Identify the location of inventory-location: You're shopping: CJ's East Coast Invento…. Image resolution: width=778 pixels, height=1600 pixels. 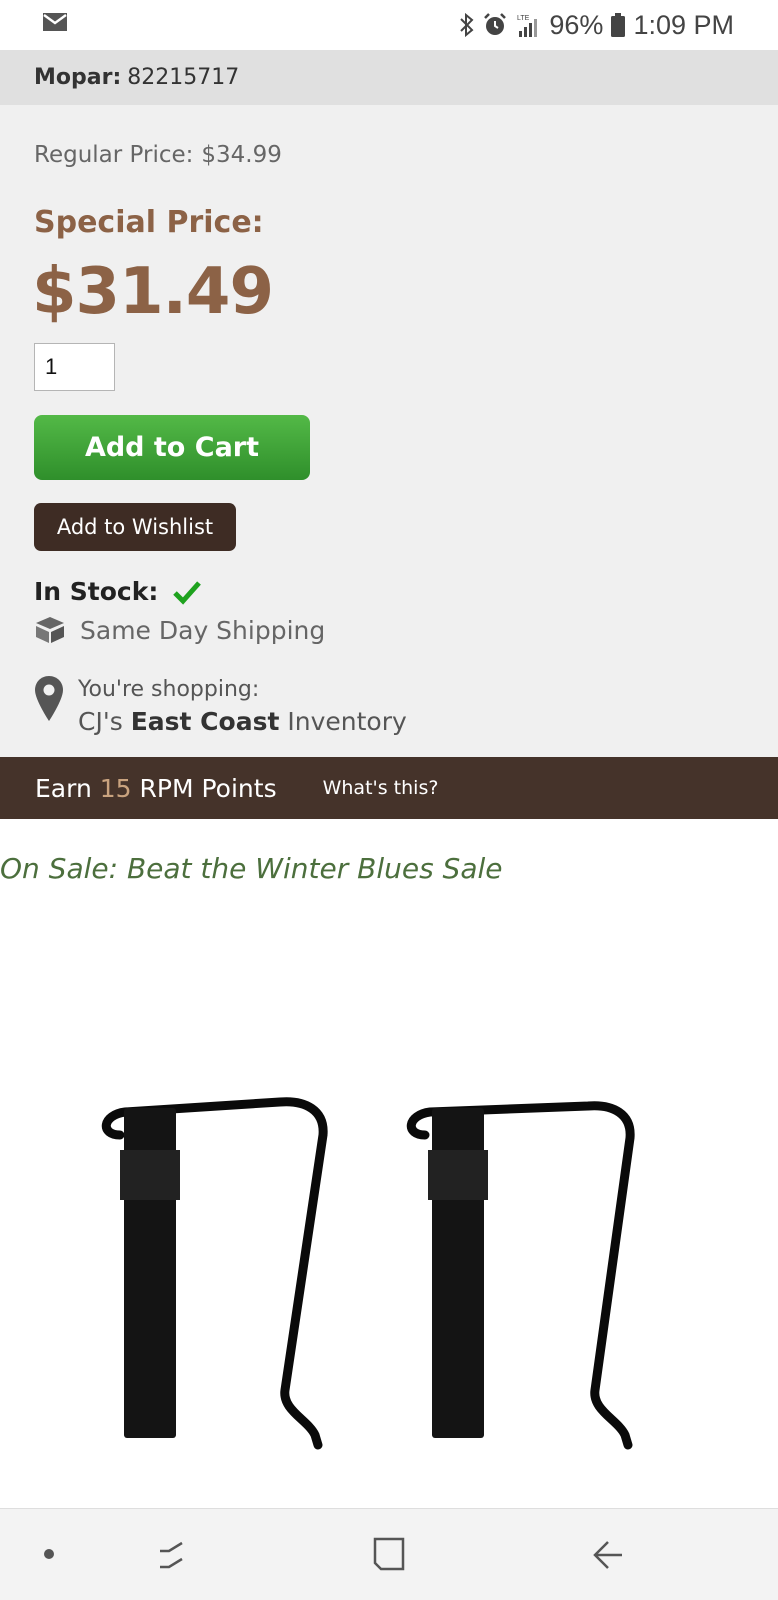
(220, 707).